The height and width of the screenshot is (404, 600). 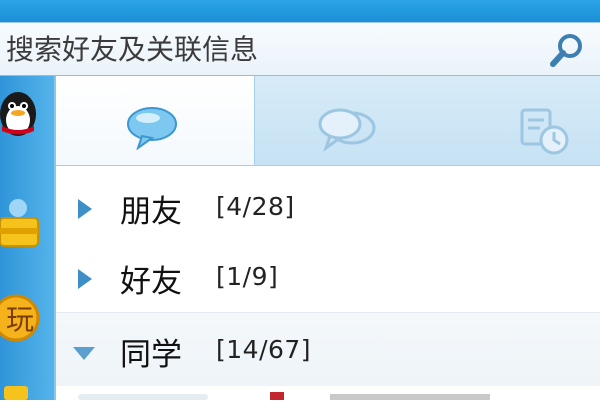 What do you see at coordinates (300, 11) in the screenshot?
I see `window-title-bar` at bounding box center [300, 11].